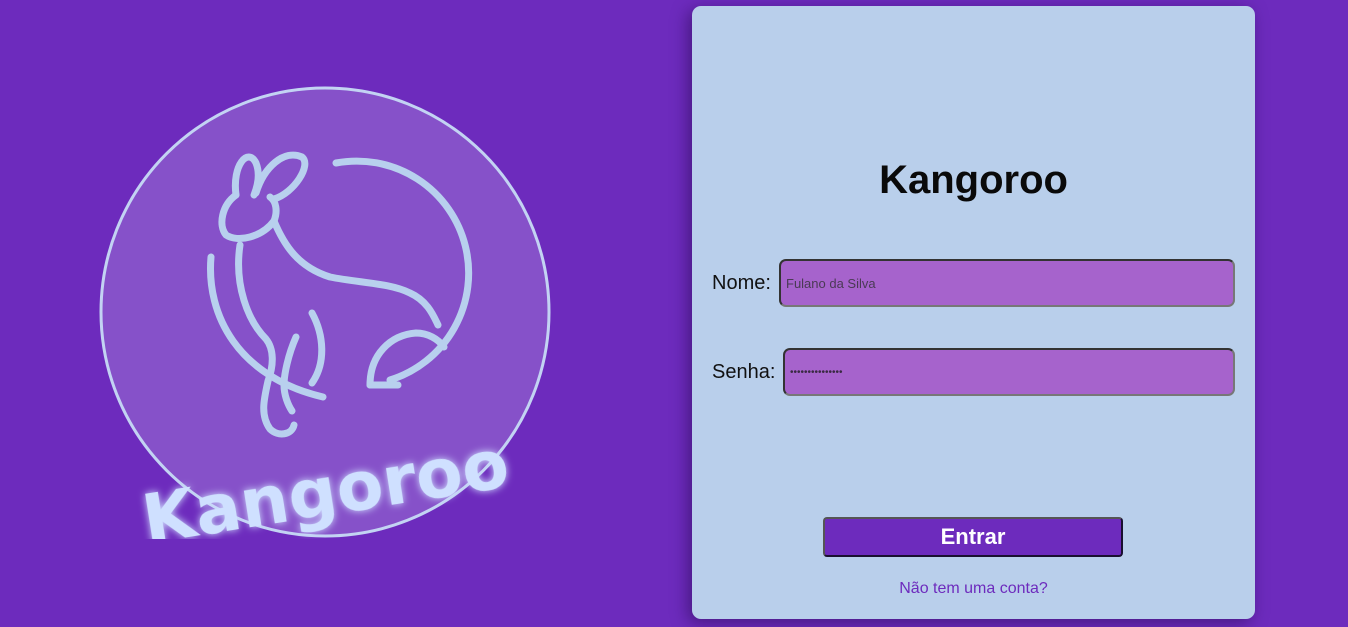 The width and height of the screenshot is (1348, 627). What do you see at coordinates (741, 283) in the screenshot?
I see `name-label: Nome:` at bounding box center [741, 283].